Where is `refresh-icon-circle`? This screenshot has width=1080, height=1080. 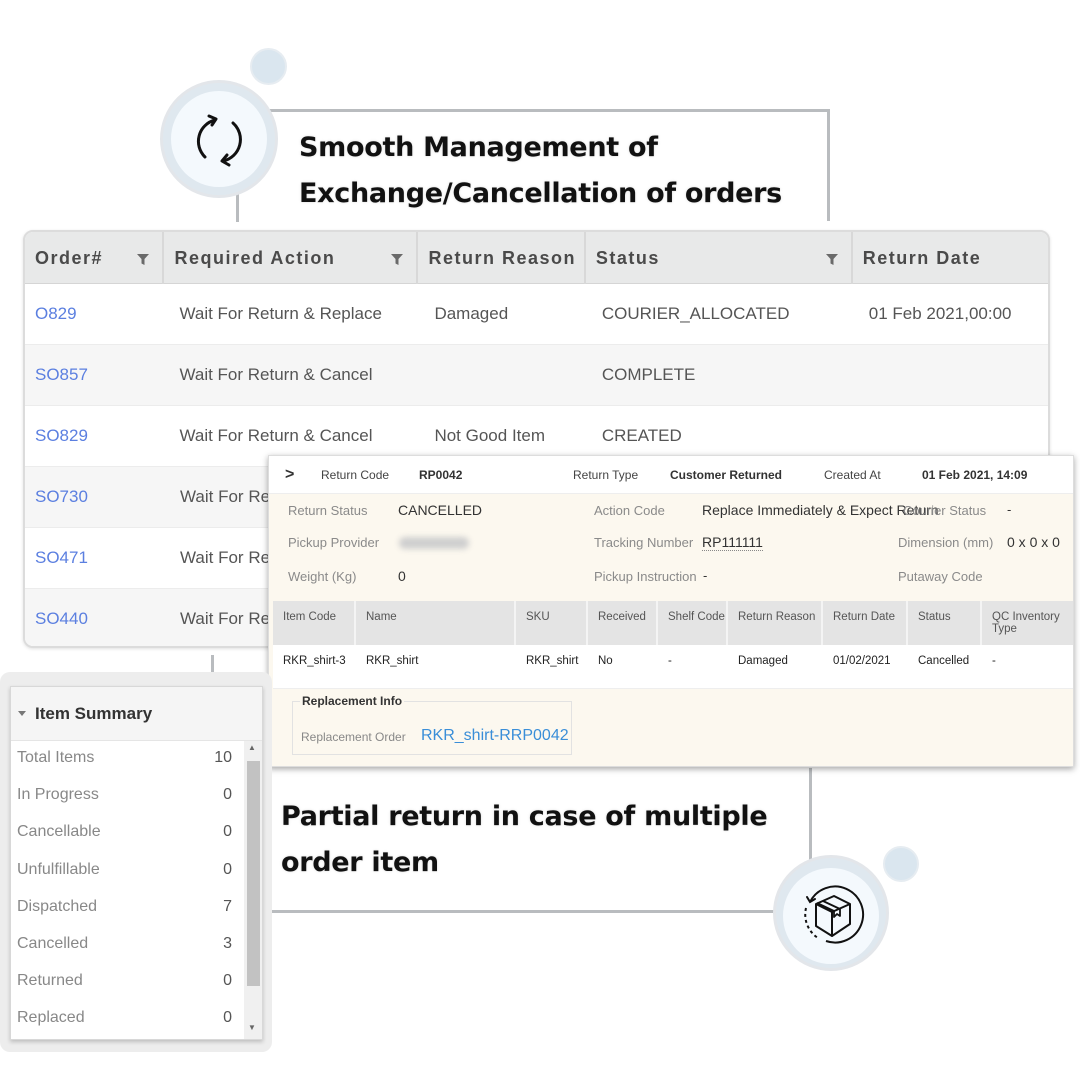
refresh-icon-circle is located at coordinates (219, 139).